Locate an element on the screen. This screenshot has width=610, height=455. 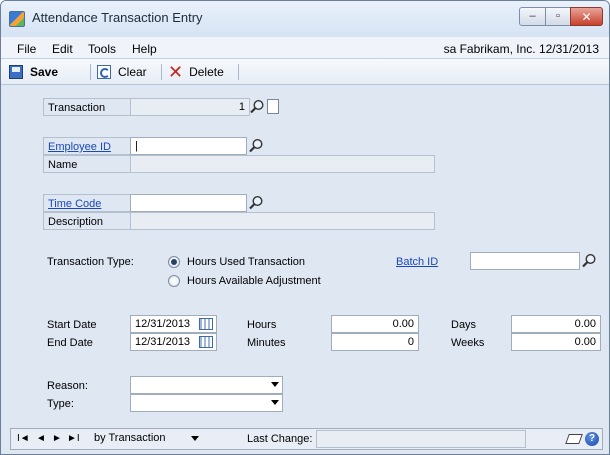
last-record-button: ►I is located at coordinates (73, 438).